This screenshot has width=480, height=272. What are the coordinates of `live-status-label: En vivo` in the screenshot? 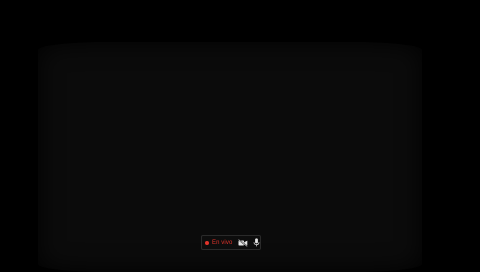 It's located at (222, 242).